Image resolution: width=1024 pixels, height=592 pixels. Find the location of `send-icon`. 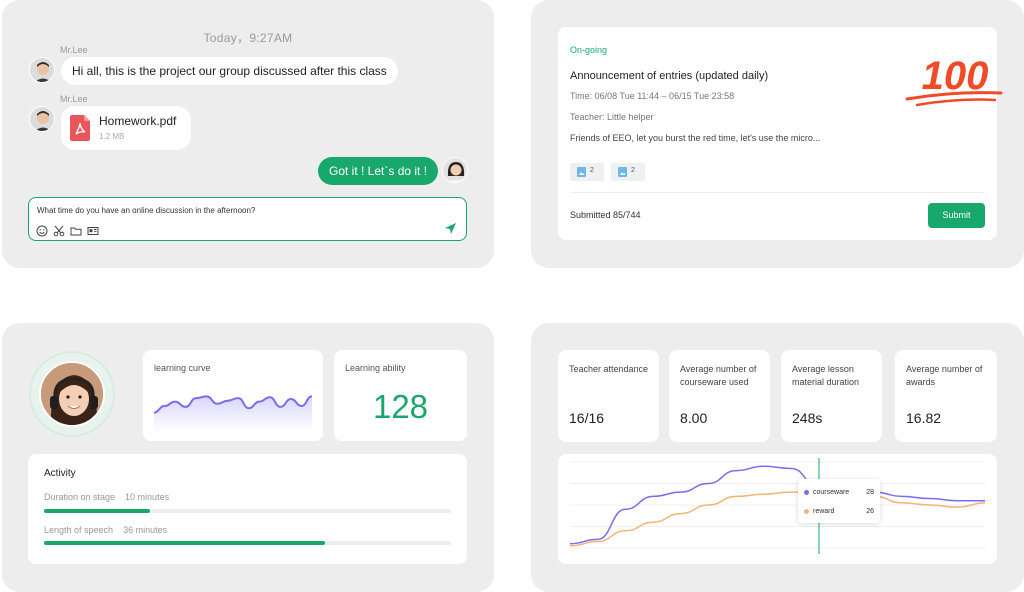

send-icon is located at coordinates (450, 228).